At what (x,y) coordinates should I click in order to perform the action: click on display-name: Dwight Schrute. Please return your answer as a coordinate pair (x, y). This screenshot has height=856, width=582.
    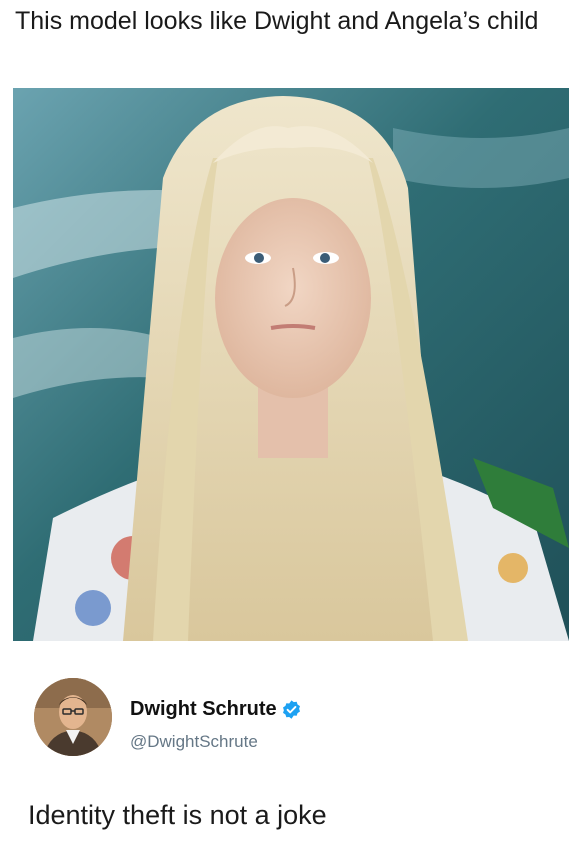
    Looking at the image, I should click on (203, 709).